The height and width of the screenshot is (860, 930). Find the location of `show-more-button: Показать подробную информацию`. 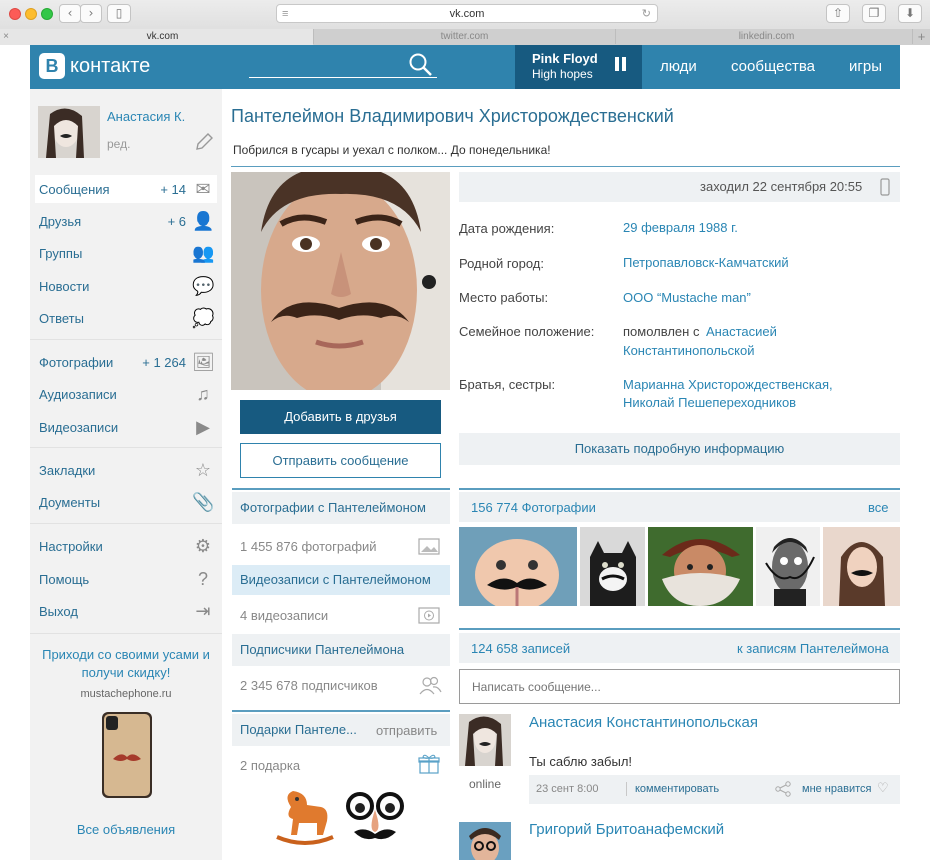

show-more-button: Показать подробную информацию is located at coordinates (679, 449).